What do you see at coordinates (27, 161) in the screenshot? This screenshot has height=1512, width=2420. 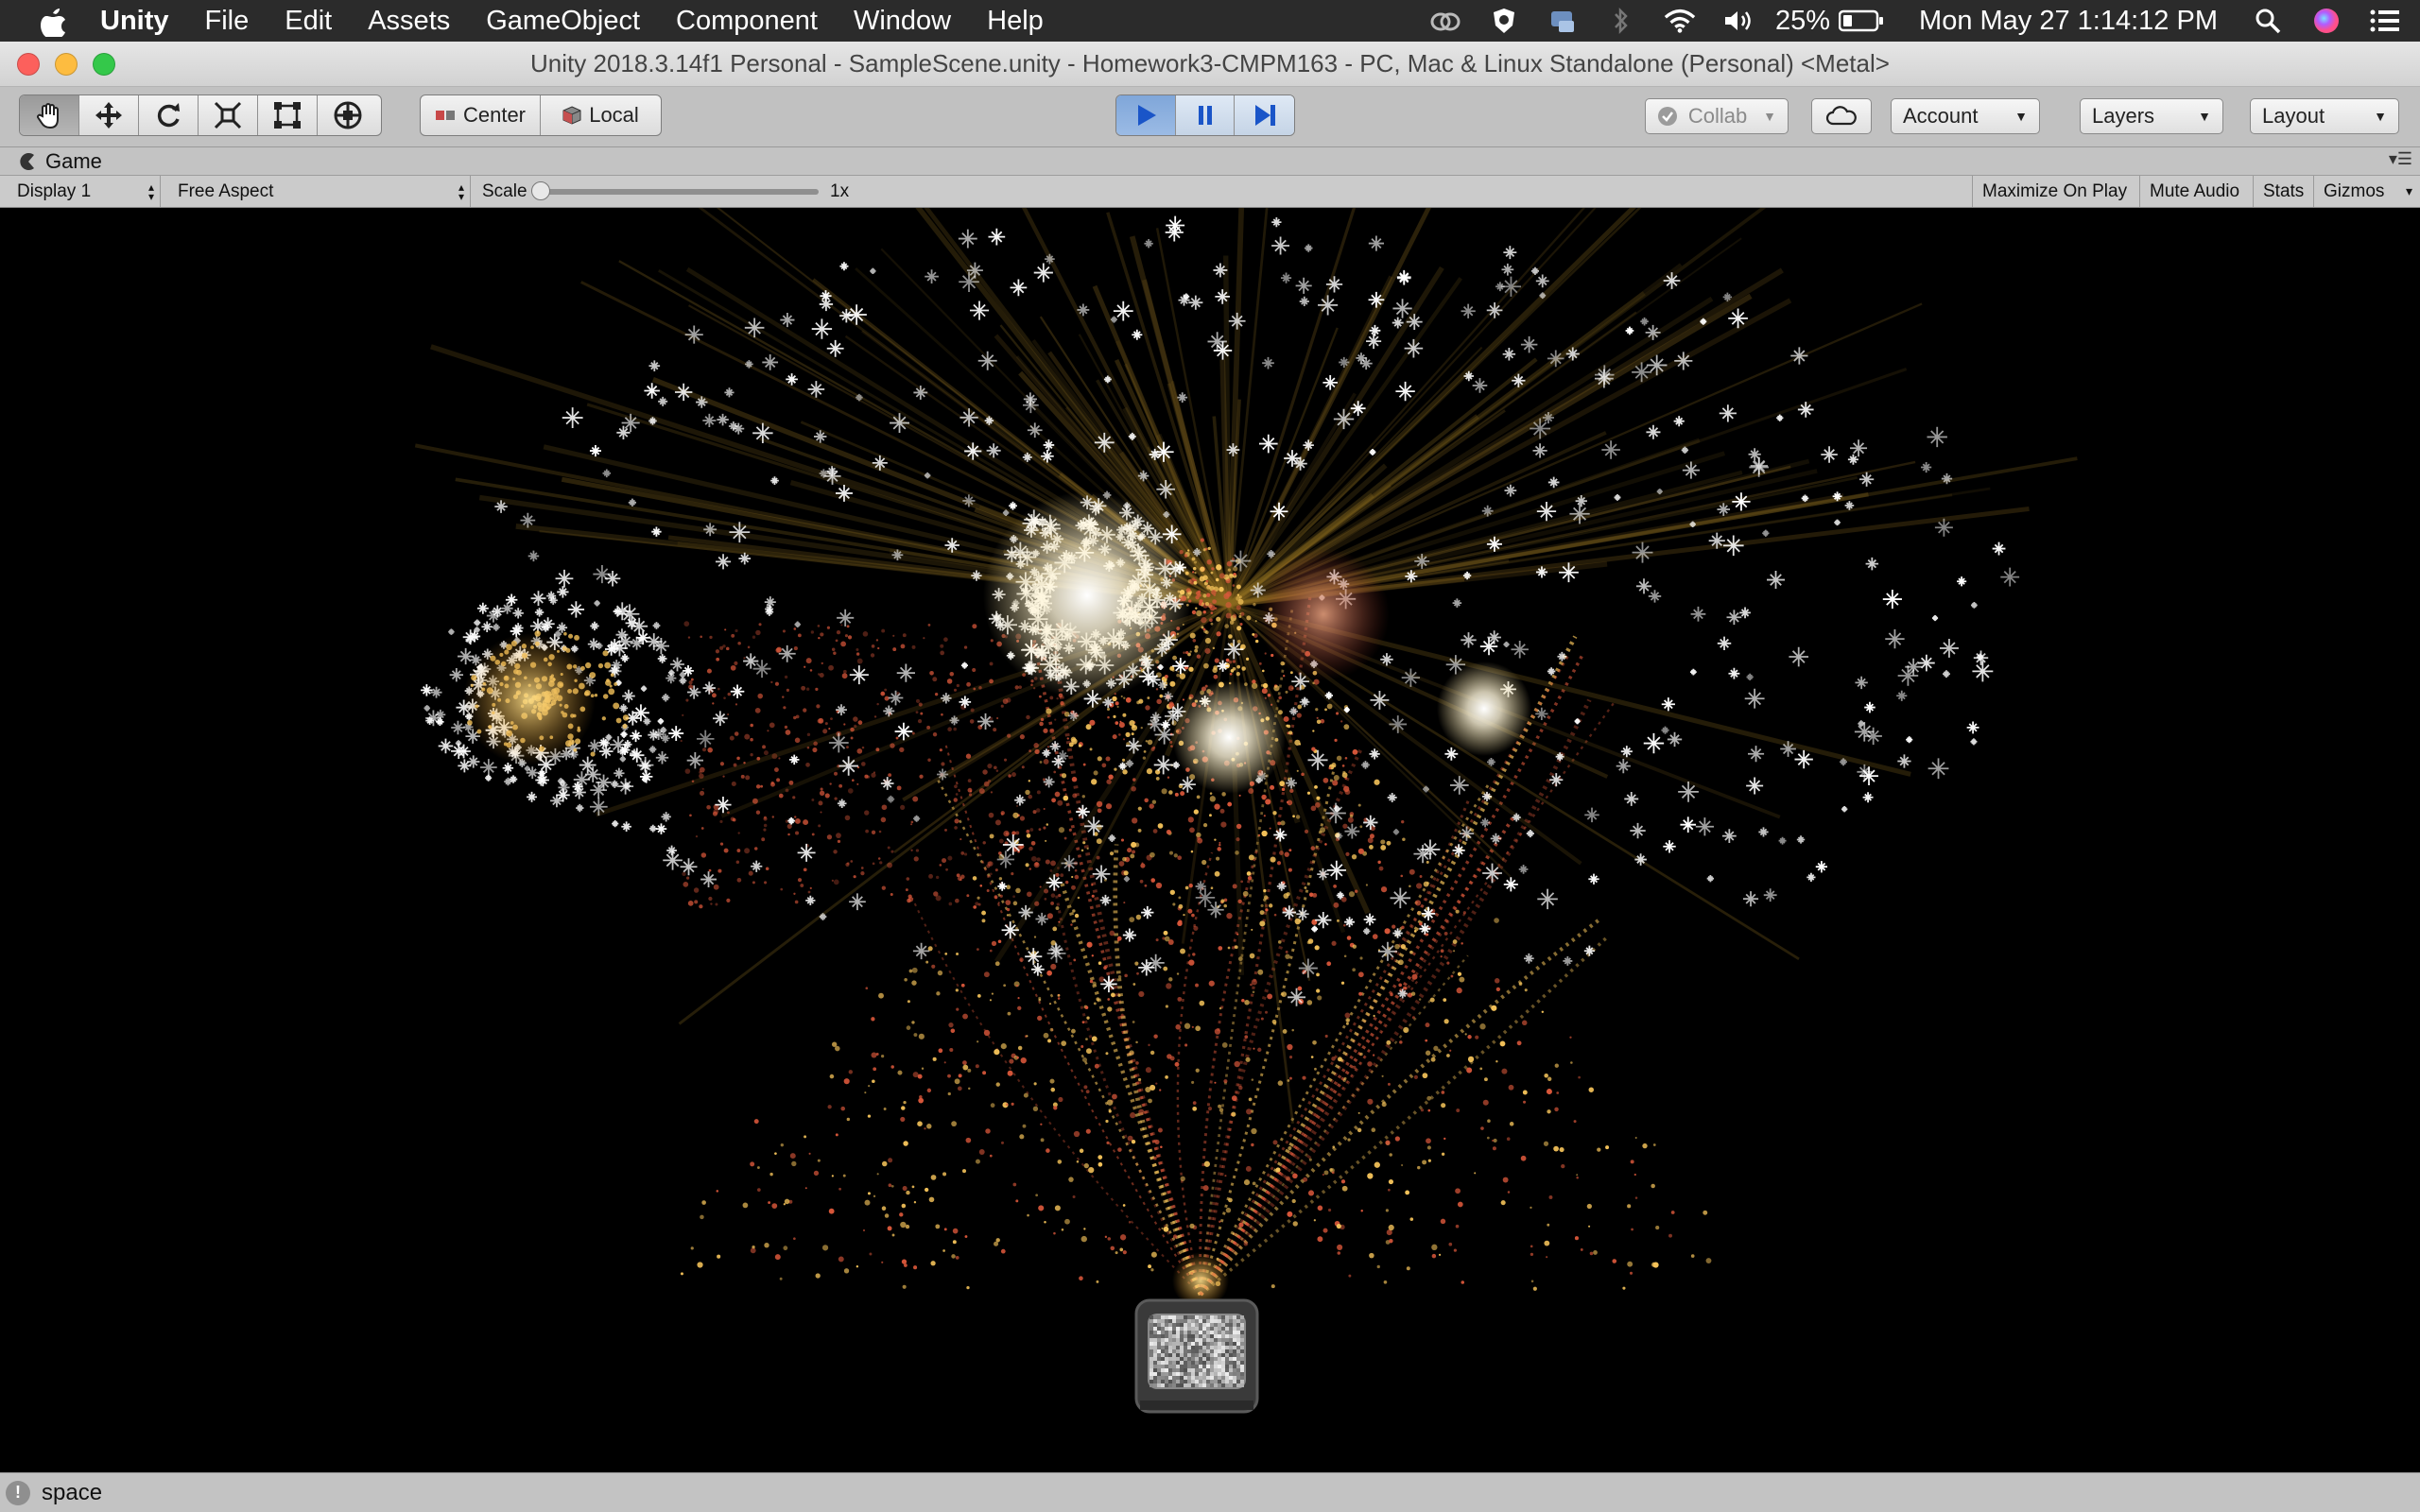 I see `game-controller-icon` at bounding box center [27, 161].